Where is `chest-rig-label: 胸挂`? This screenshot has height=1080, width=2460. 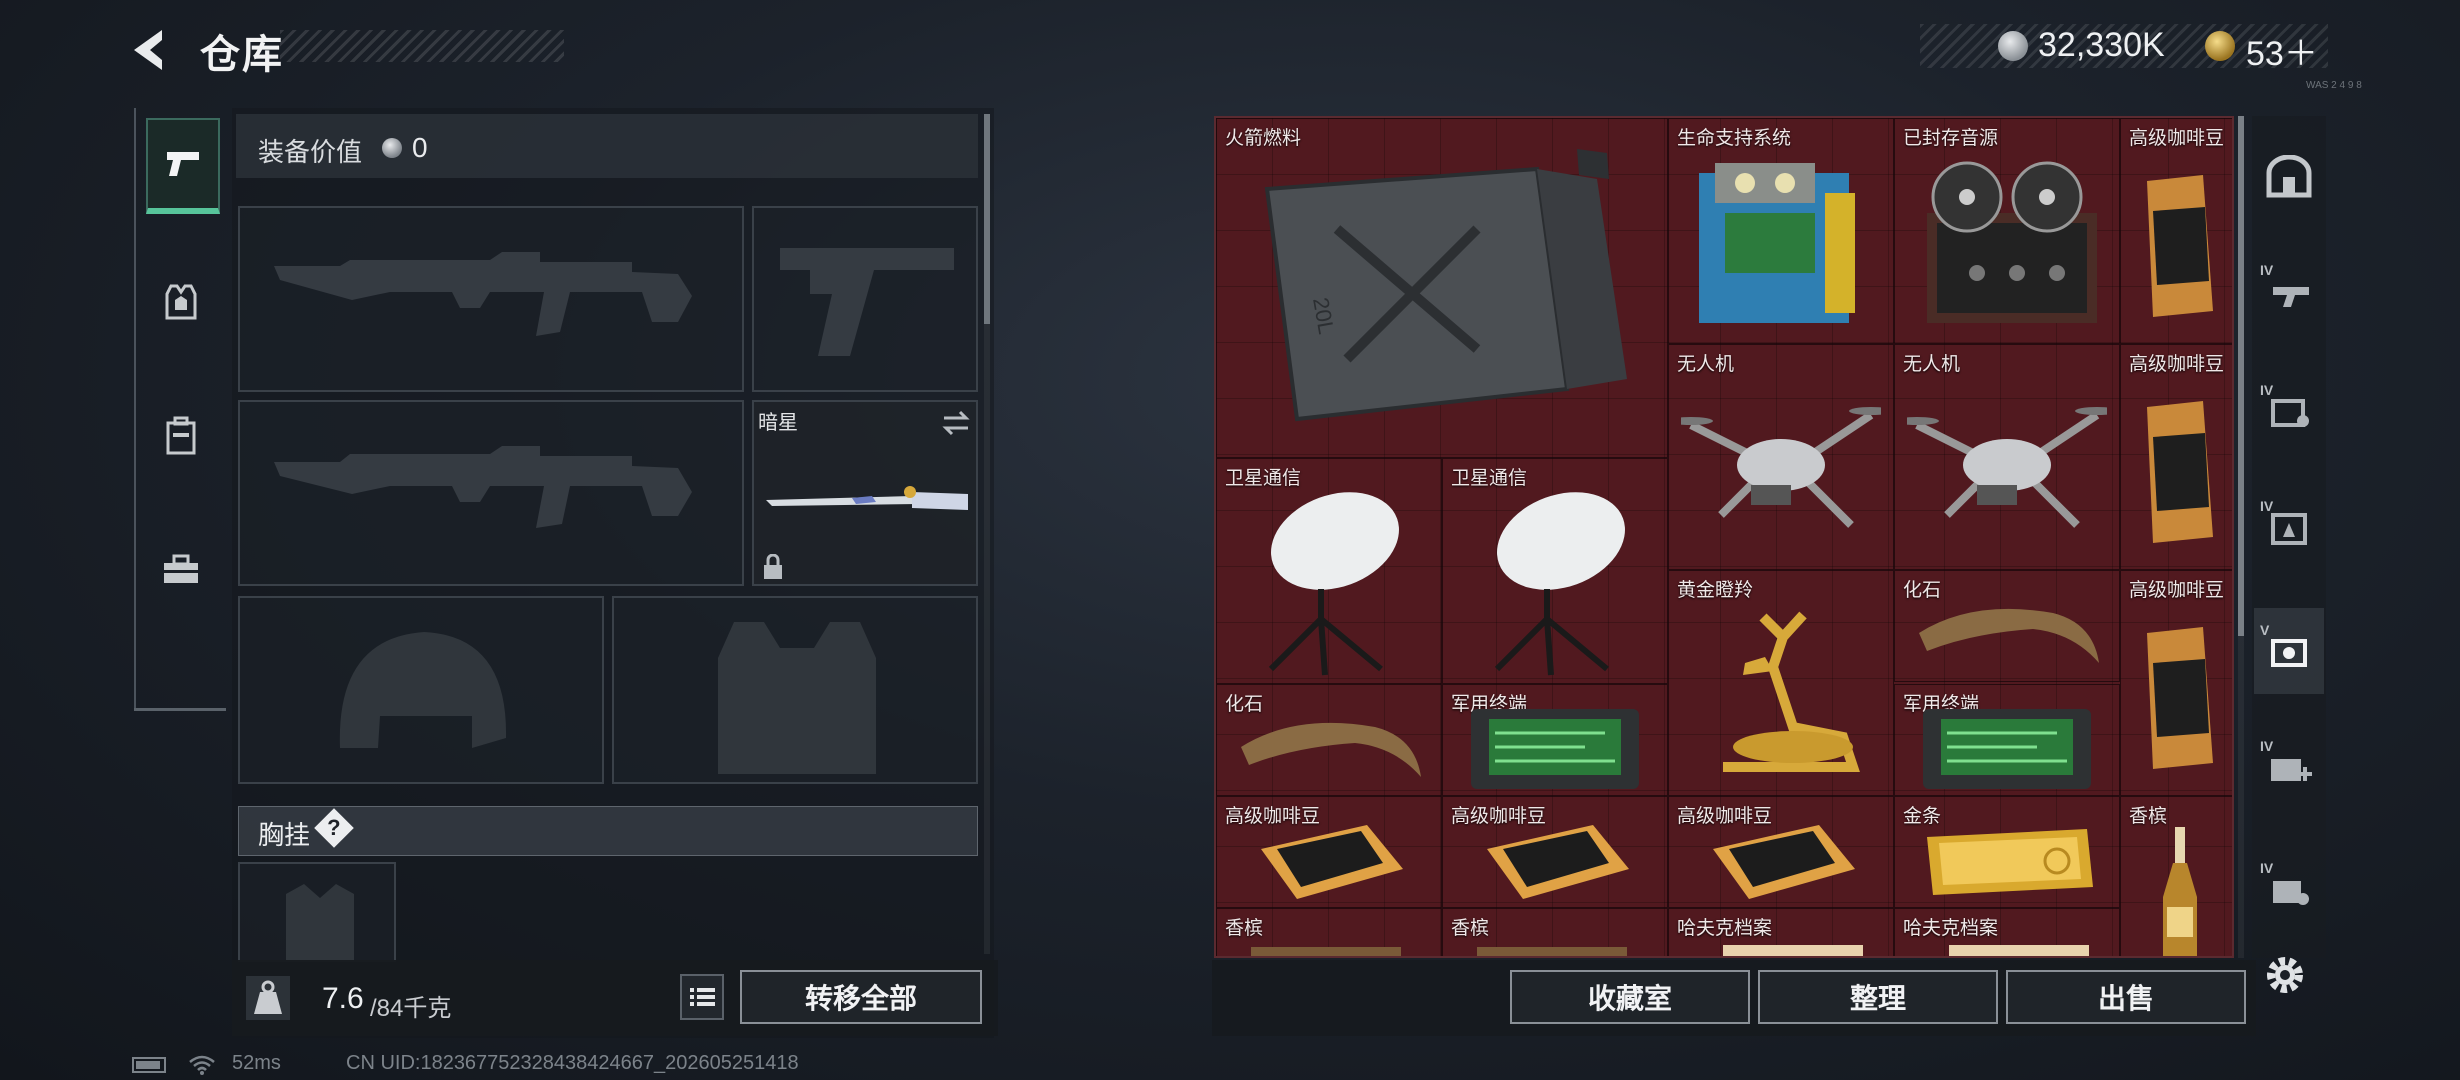
chest-rig-label: 胸挂 is located at coordinates (284, 835).